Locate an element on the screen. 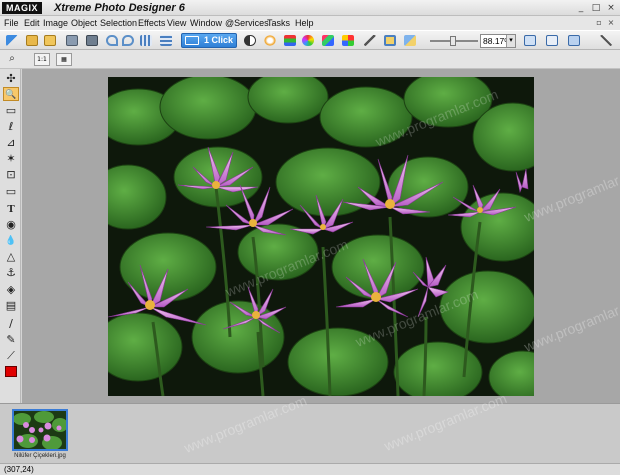 The height and width of the screenshot is (475, 620). photo-icon is located at coordinates (192, 40).